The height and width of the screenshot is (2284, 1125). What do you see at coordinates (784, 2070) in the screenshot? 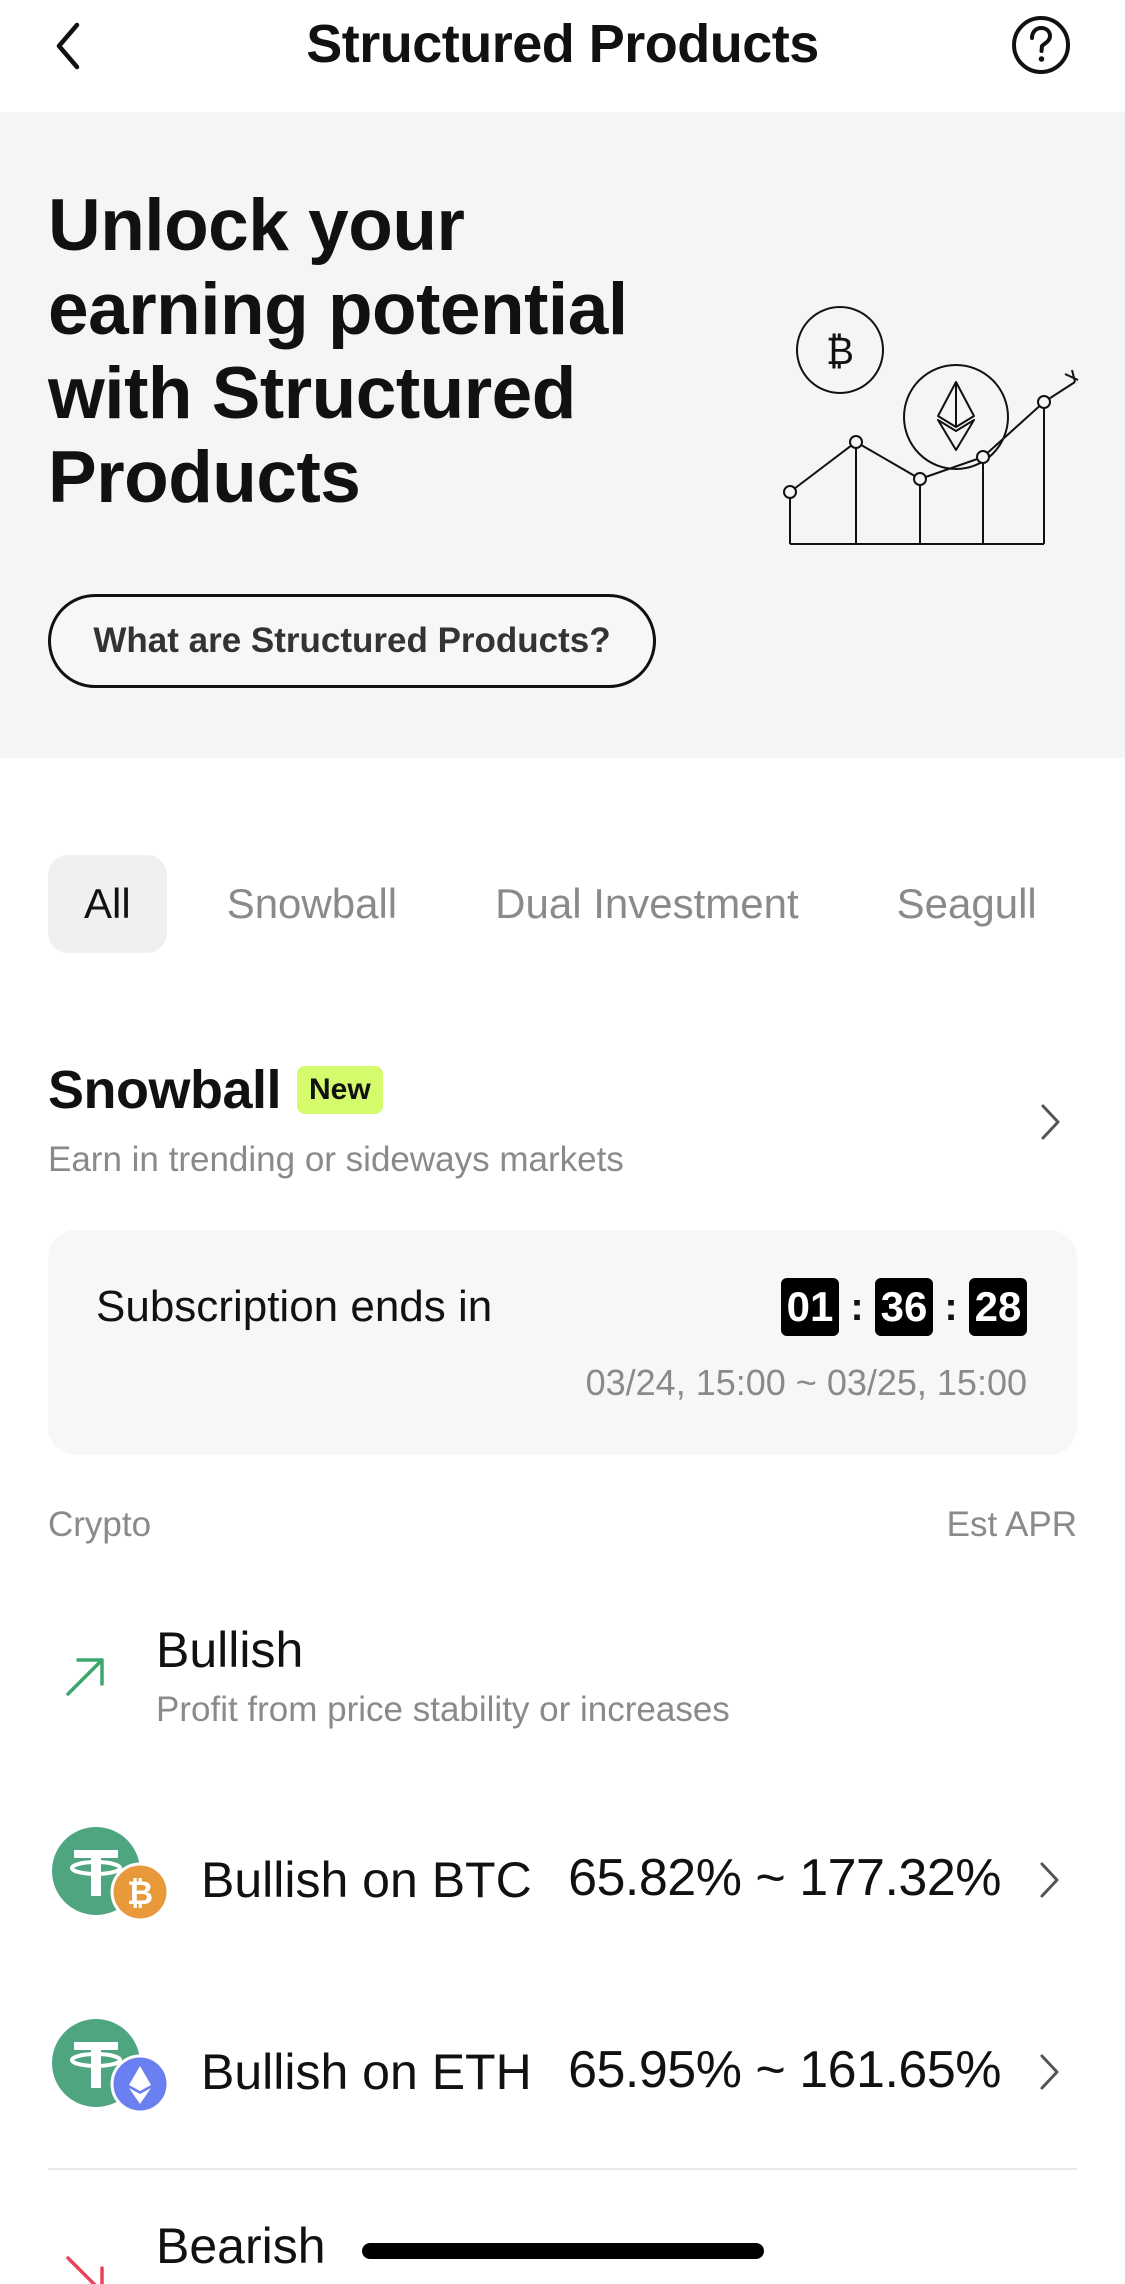
I see `product-apr: 65.95% ~ 161.65%` at bounding box center [784, 2070].